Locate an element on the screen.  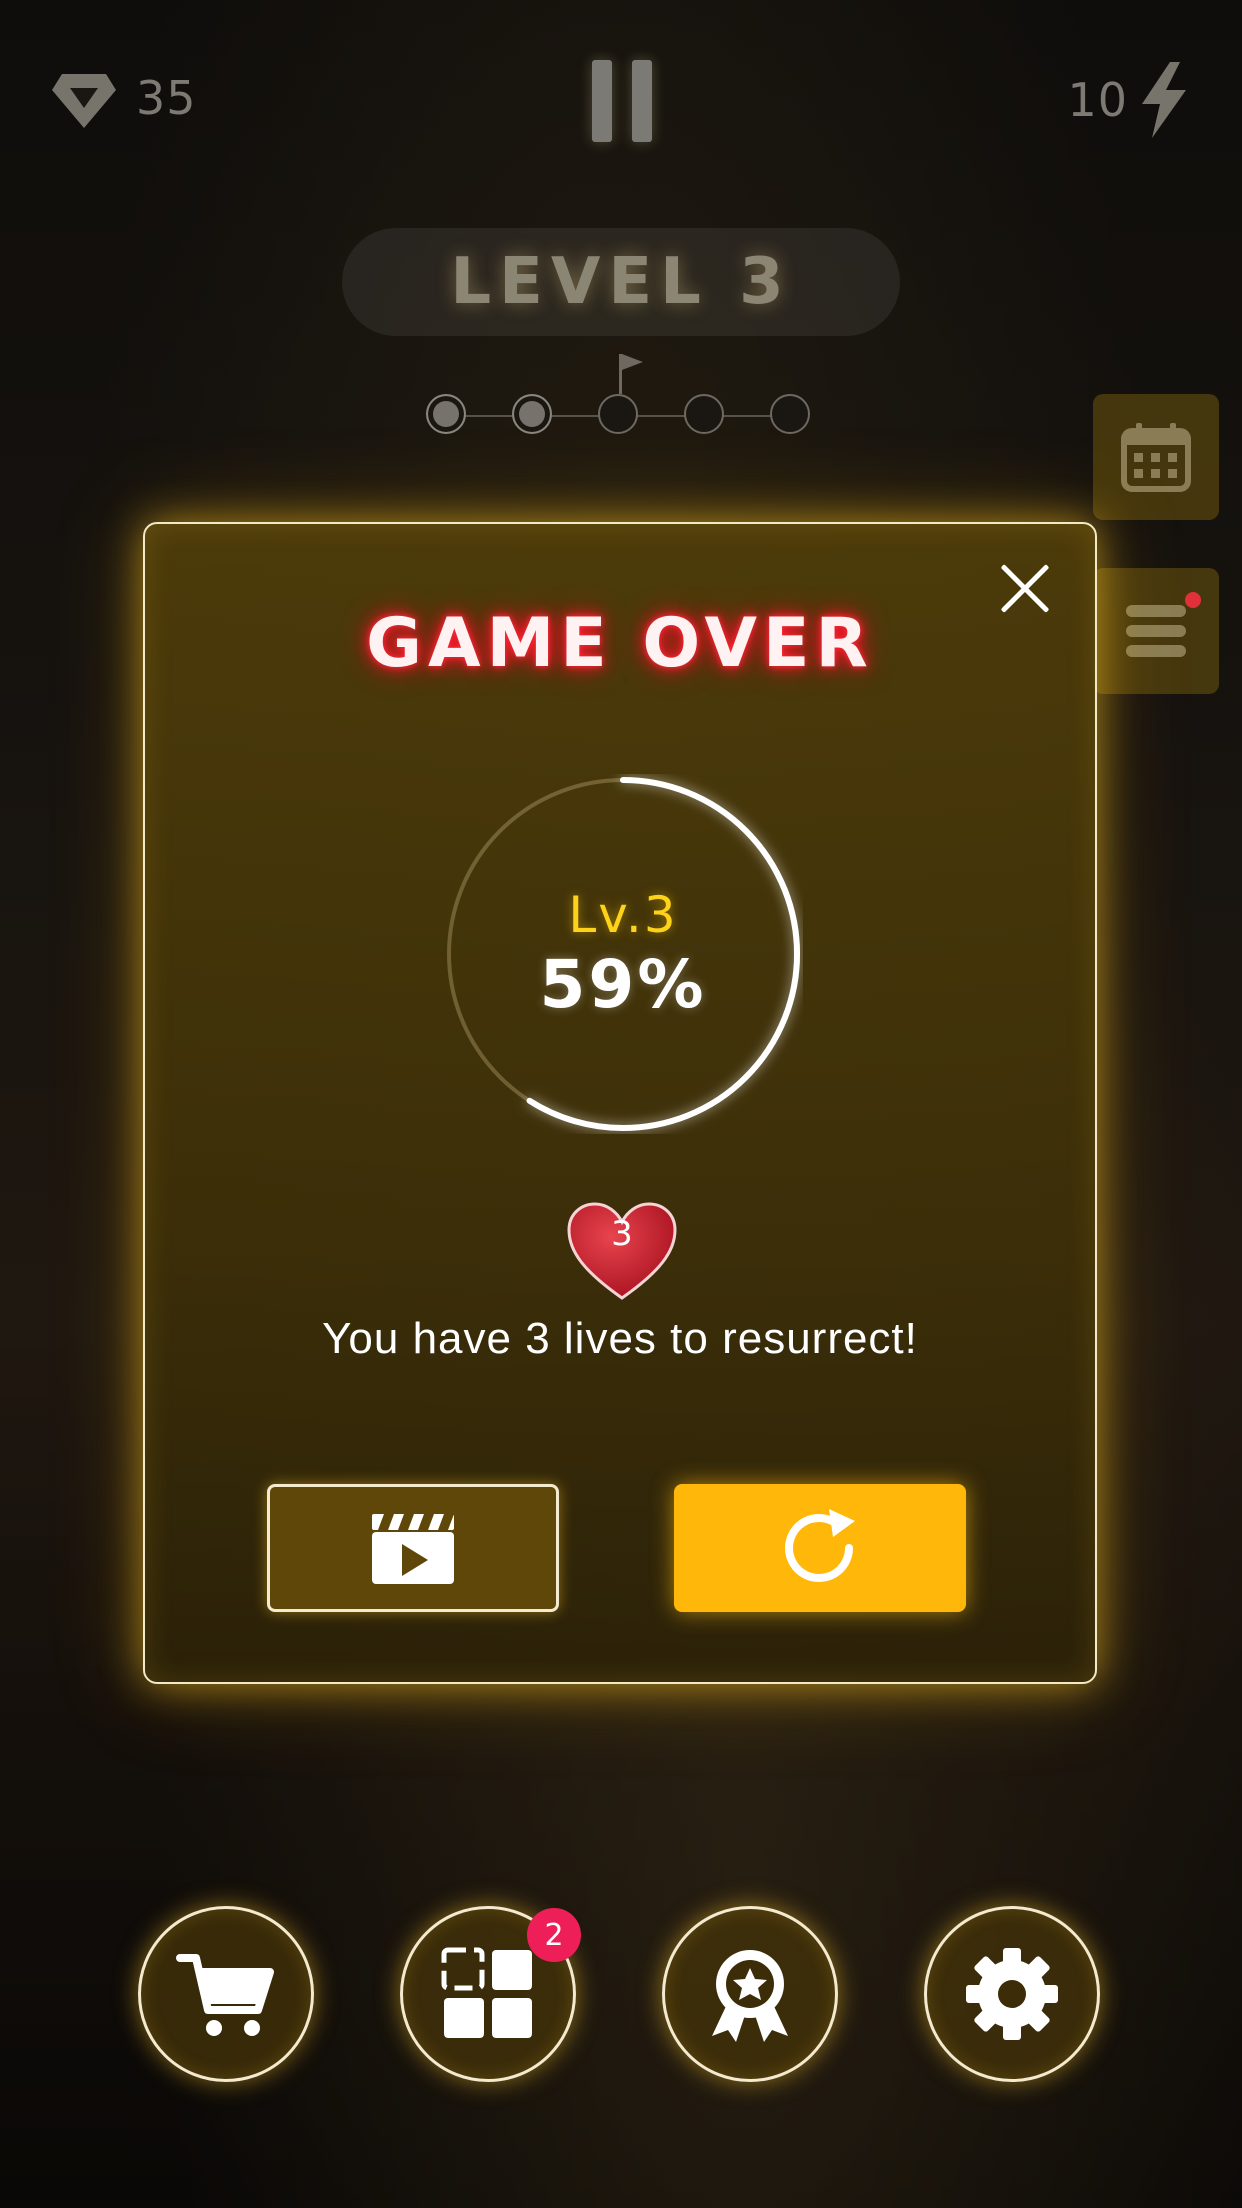
energy-counter: 10 is located at coordinates (1128, 100).